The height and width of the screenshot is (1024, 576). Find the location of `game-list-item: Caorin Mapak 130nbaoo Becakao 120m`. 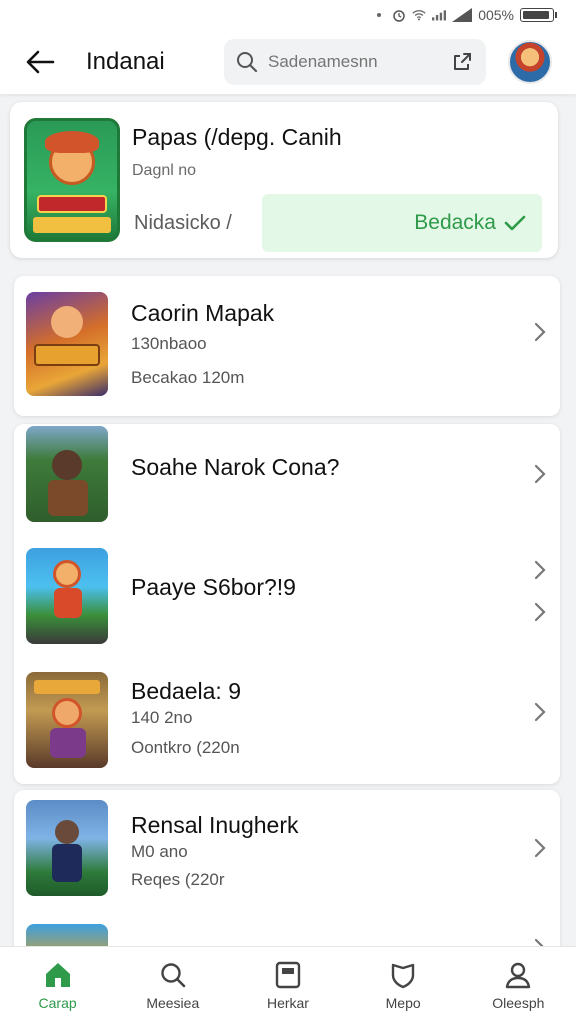

game-list-item: Caorin Mapak 130nbaoo Becakao 120m is located at coordinates (287, 346).